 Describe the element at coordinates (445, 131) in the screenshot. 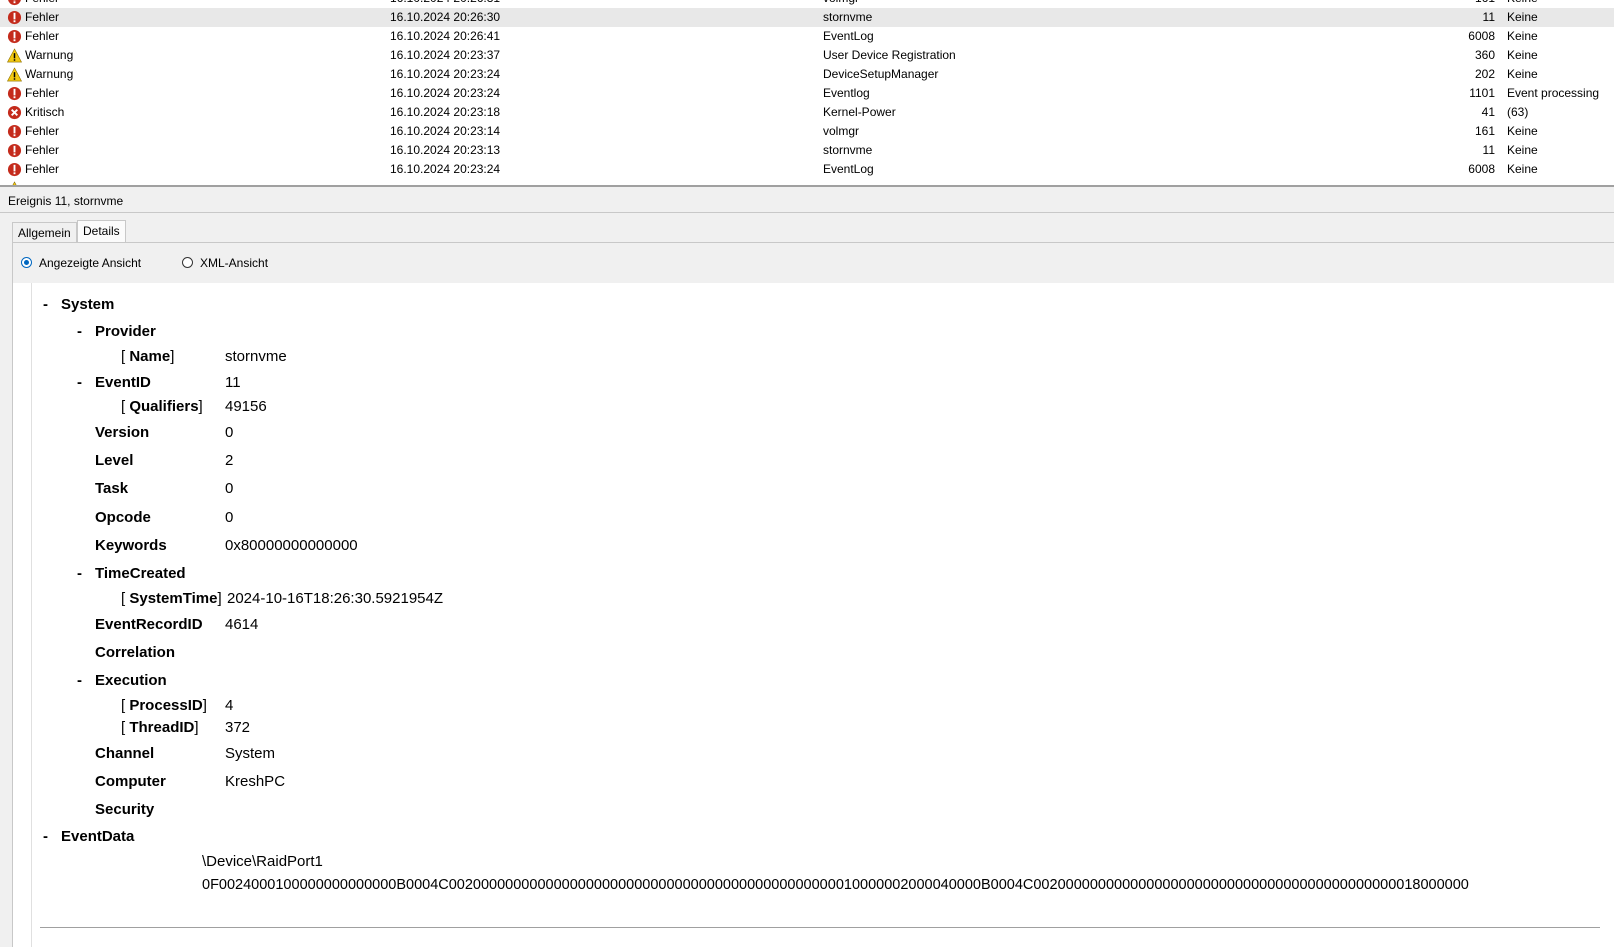

I see `event-date: 16.10.2024 20:23:14` at that location.